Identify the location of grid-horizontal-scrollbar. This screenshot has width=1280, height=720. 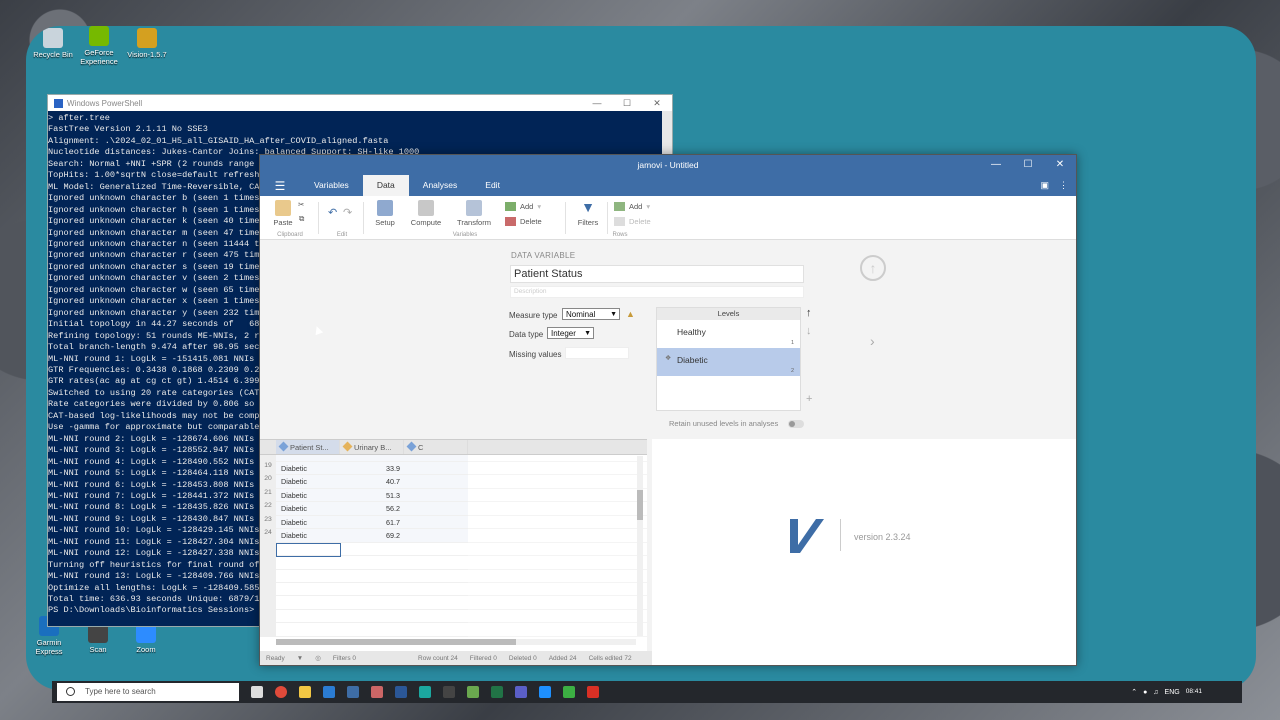
(456, 642).